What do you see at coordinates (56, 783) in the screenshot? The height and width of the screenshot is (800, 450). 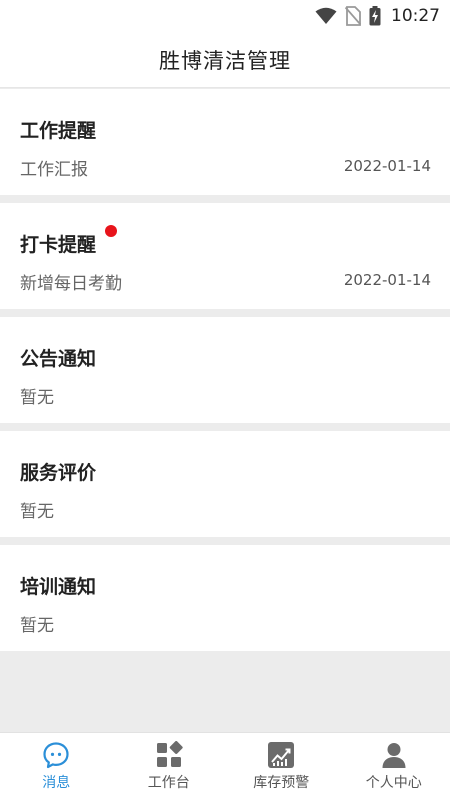 I see `tab-label: 消息` at bounding box center [56, 783].